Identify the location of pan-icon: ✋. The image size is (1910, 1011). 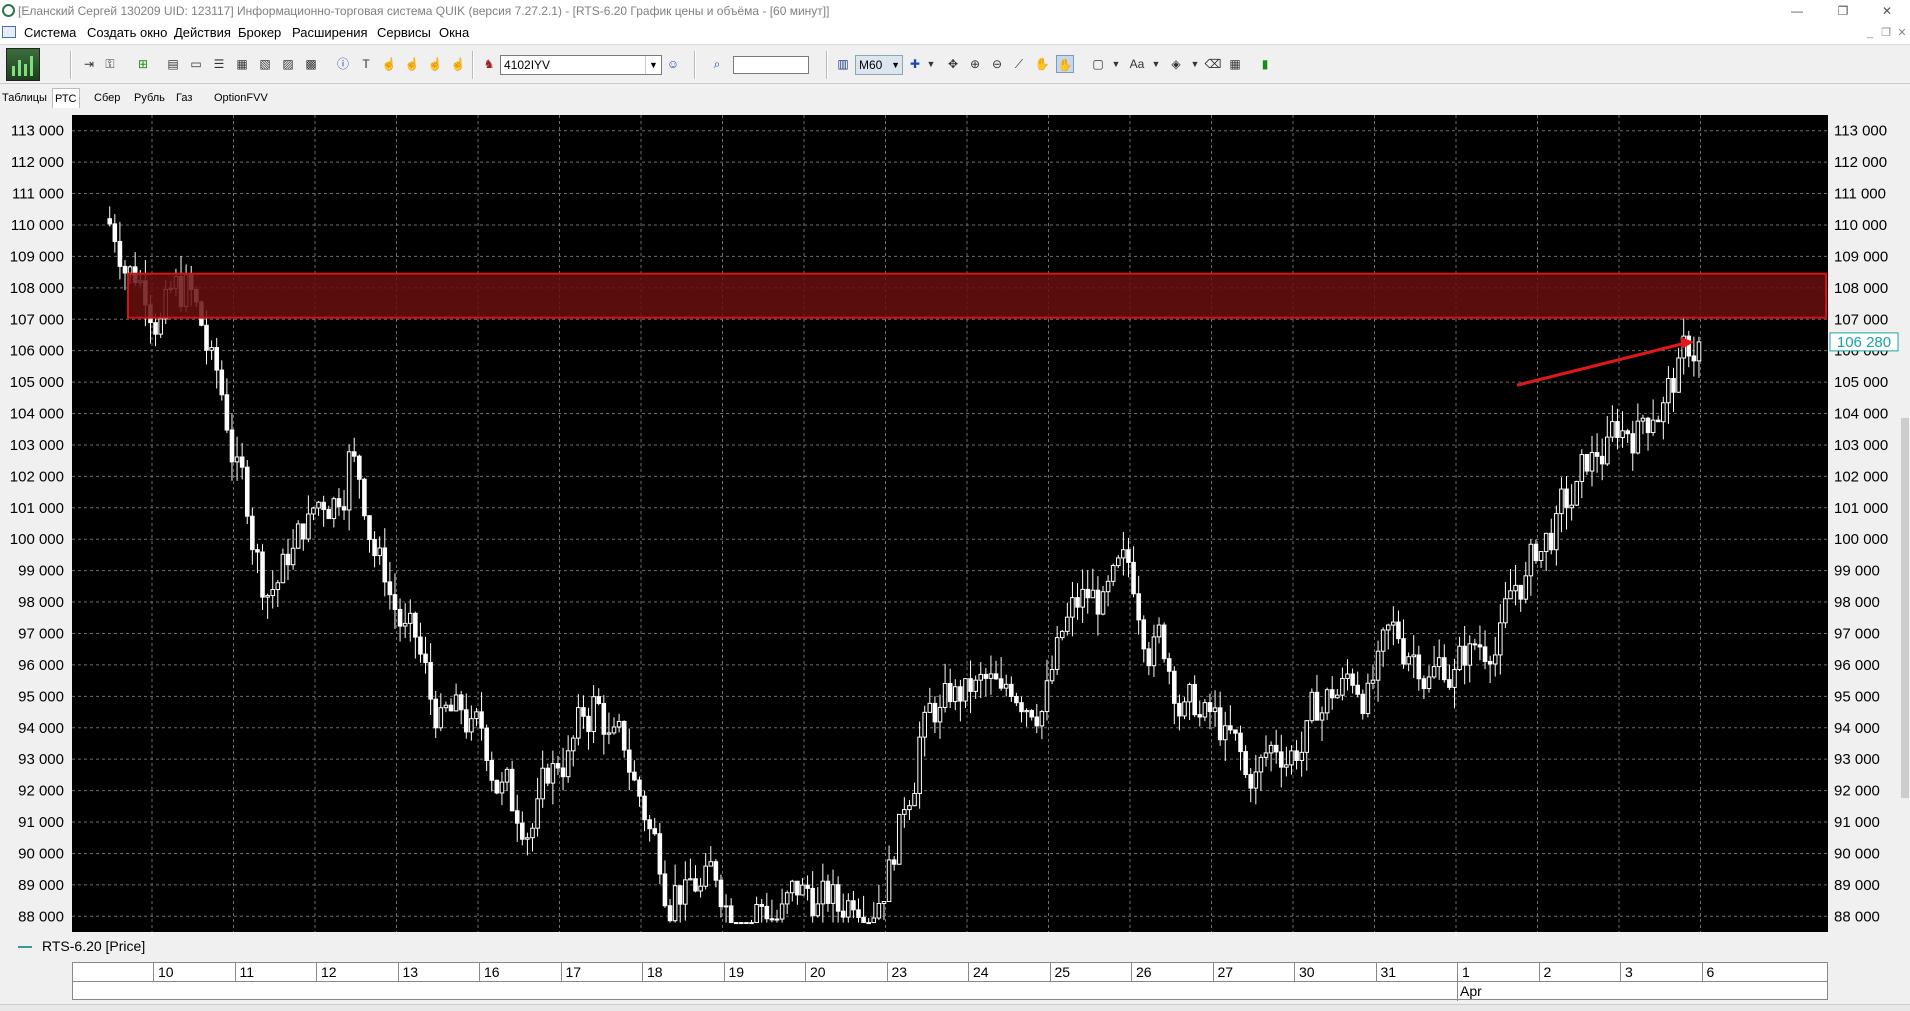
(1042, 64).